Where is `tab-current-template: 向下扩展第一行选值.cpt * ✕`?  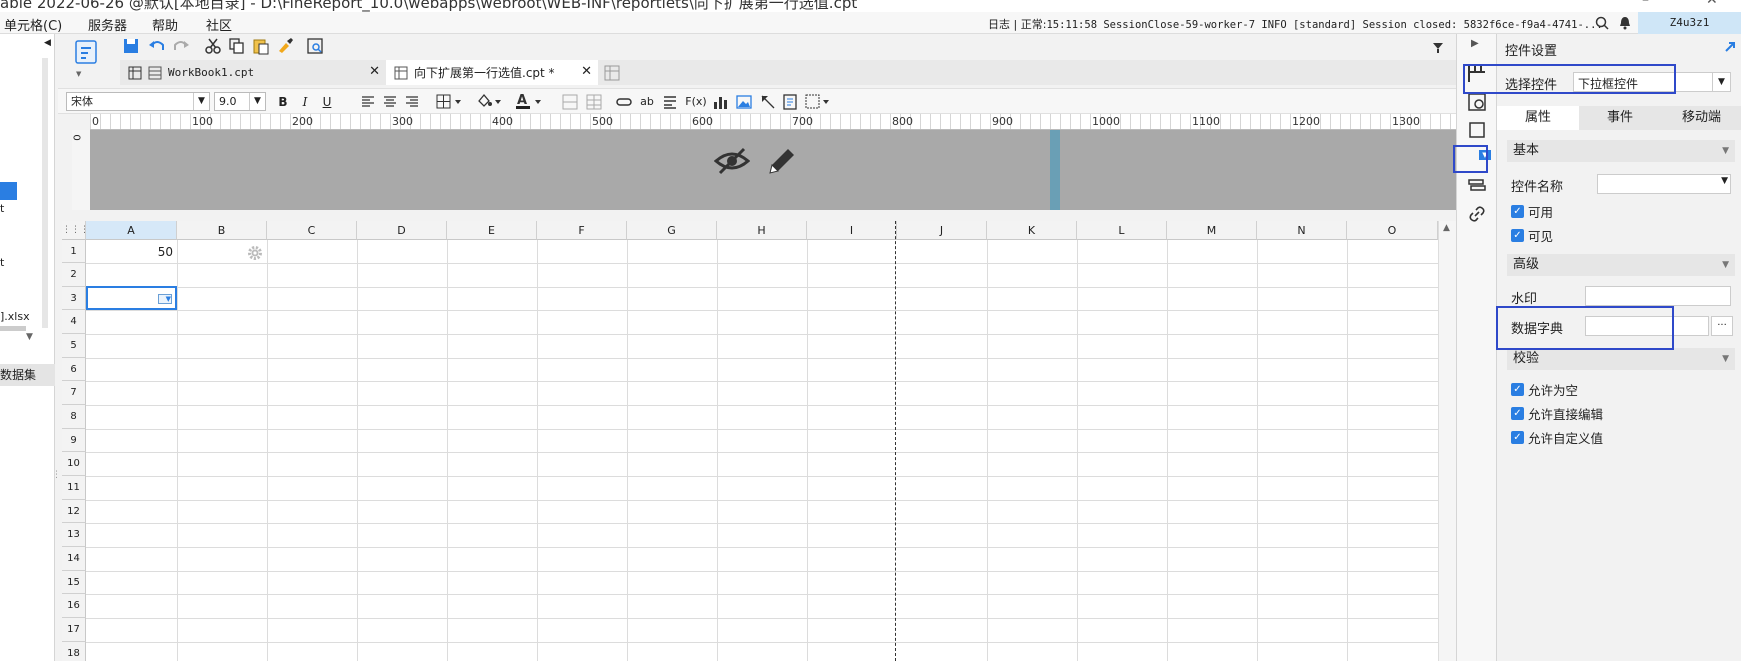
tab-current-template: 向下扩展第一行选值.cpt * ✕ is located at coordinates (492, 72).